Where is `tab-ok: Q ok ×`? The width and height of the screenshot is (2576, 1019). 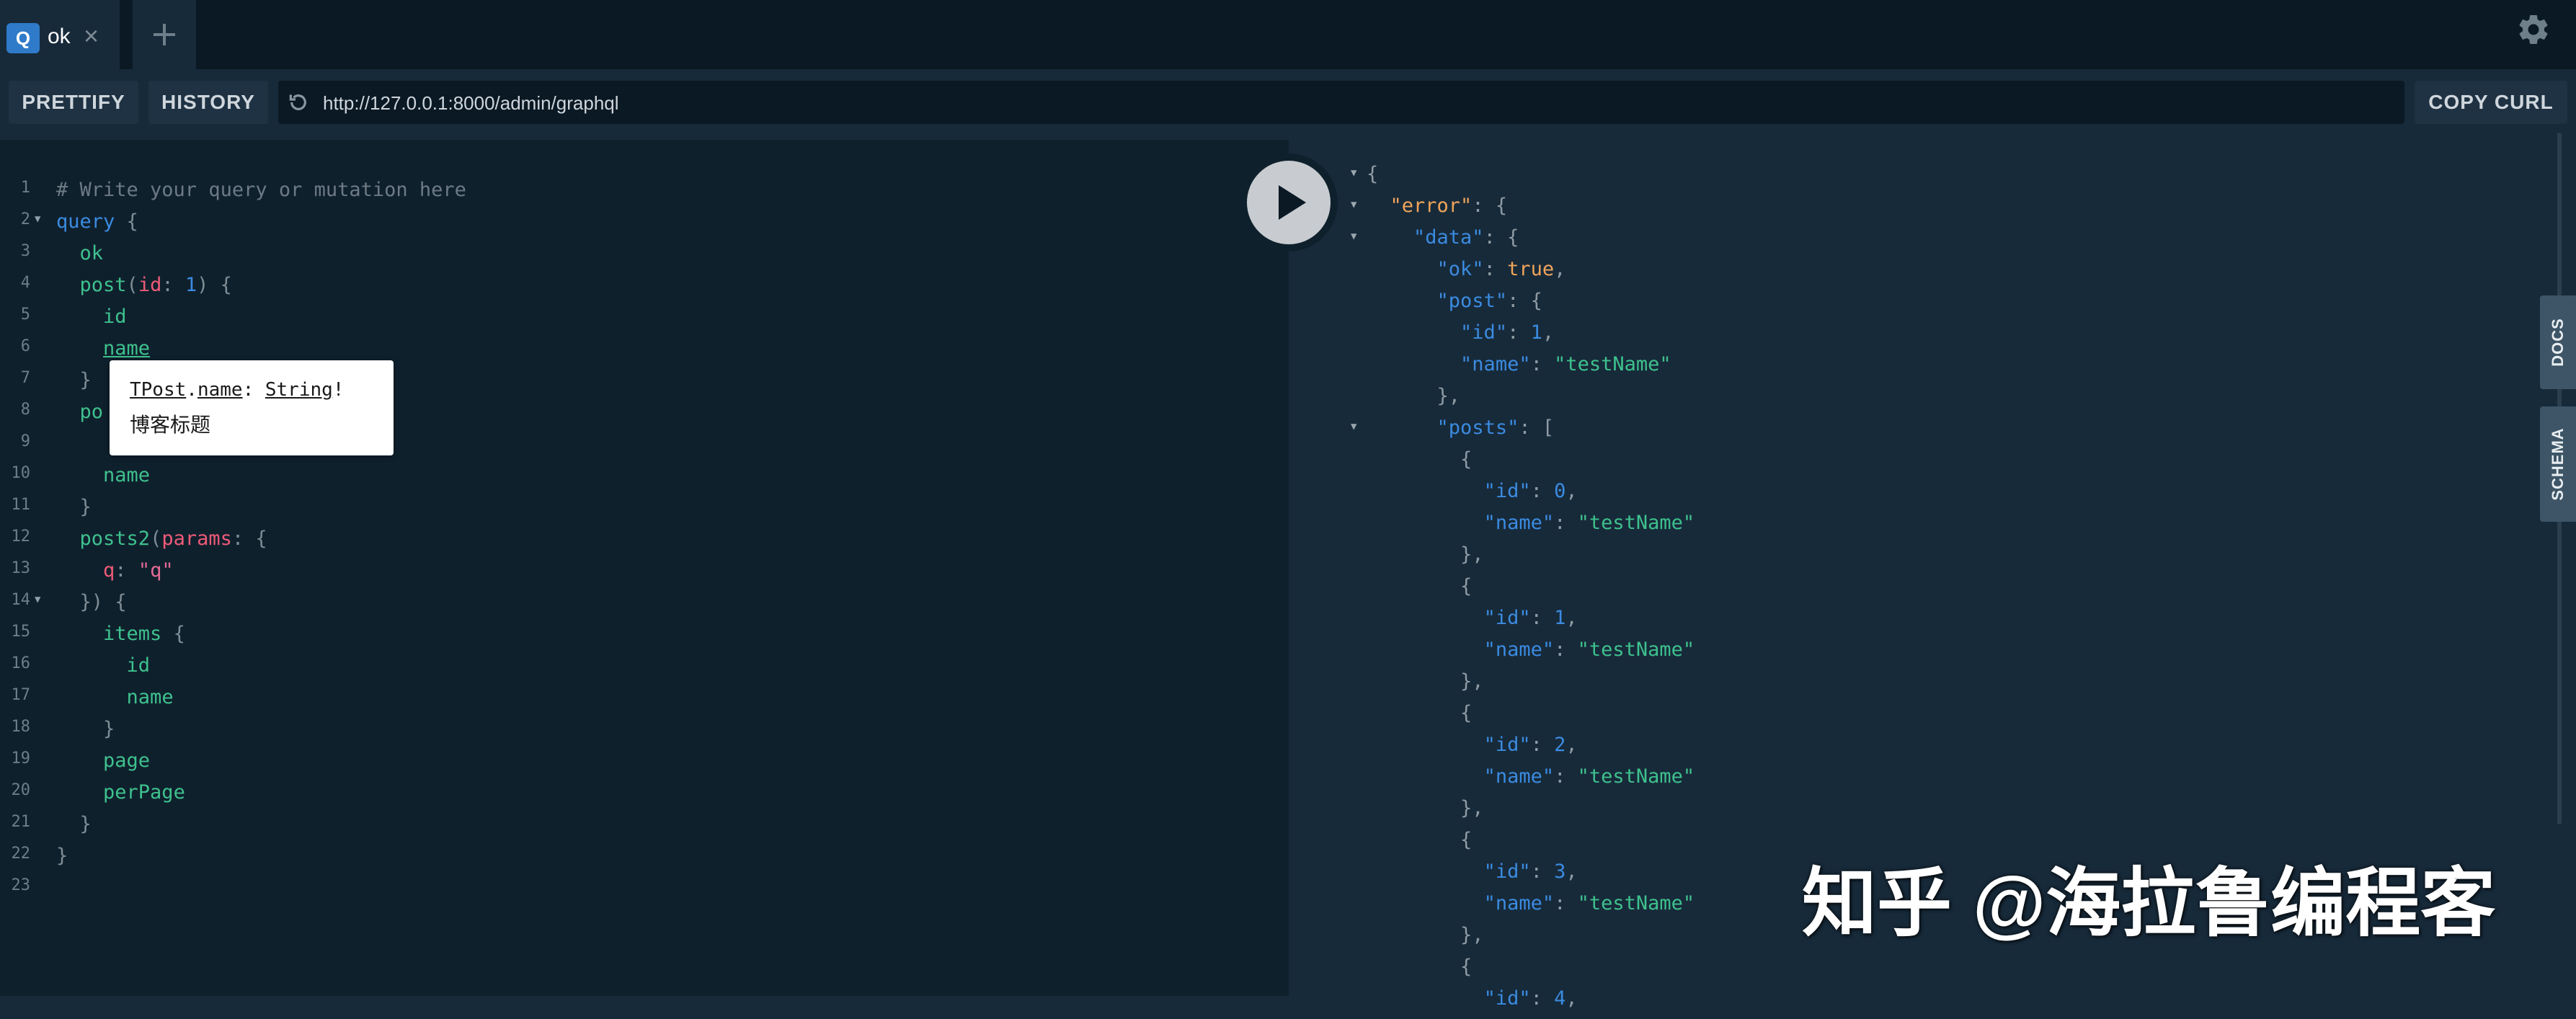 tab-ok: Q ok × is located at coordinates (60, 34).